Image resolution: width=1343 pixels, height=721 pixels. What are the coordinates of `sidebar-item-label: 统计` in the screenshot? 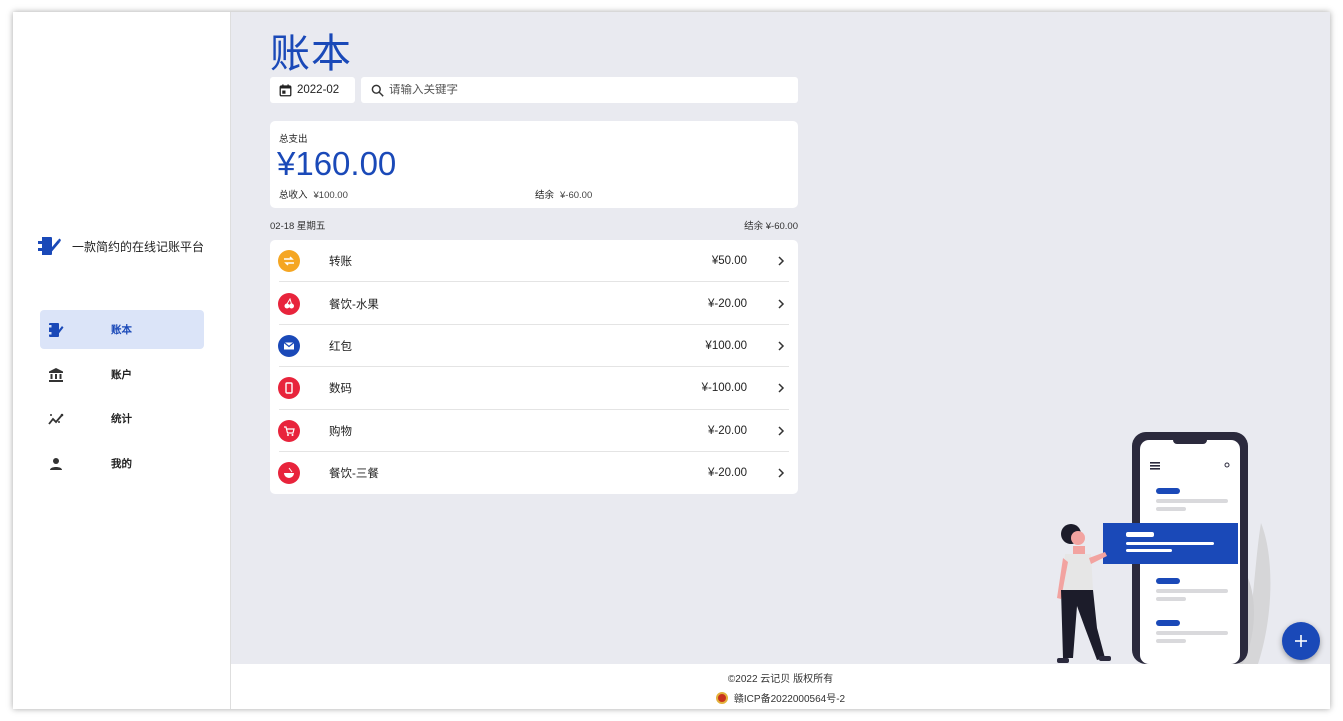 It's located at (121, 419).